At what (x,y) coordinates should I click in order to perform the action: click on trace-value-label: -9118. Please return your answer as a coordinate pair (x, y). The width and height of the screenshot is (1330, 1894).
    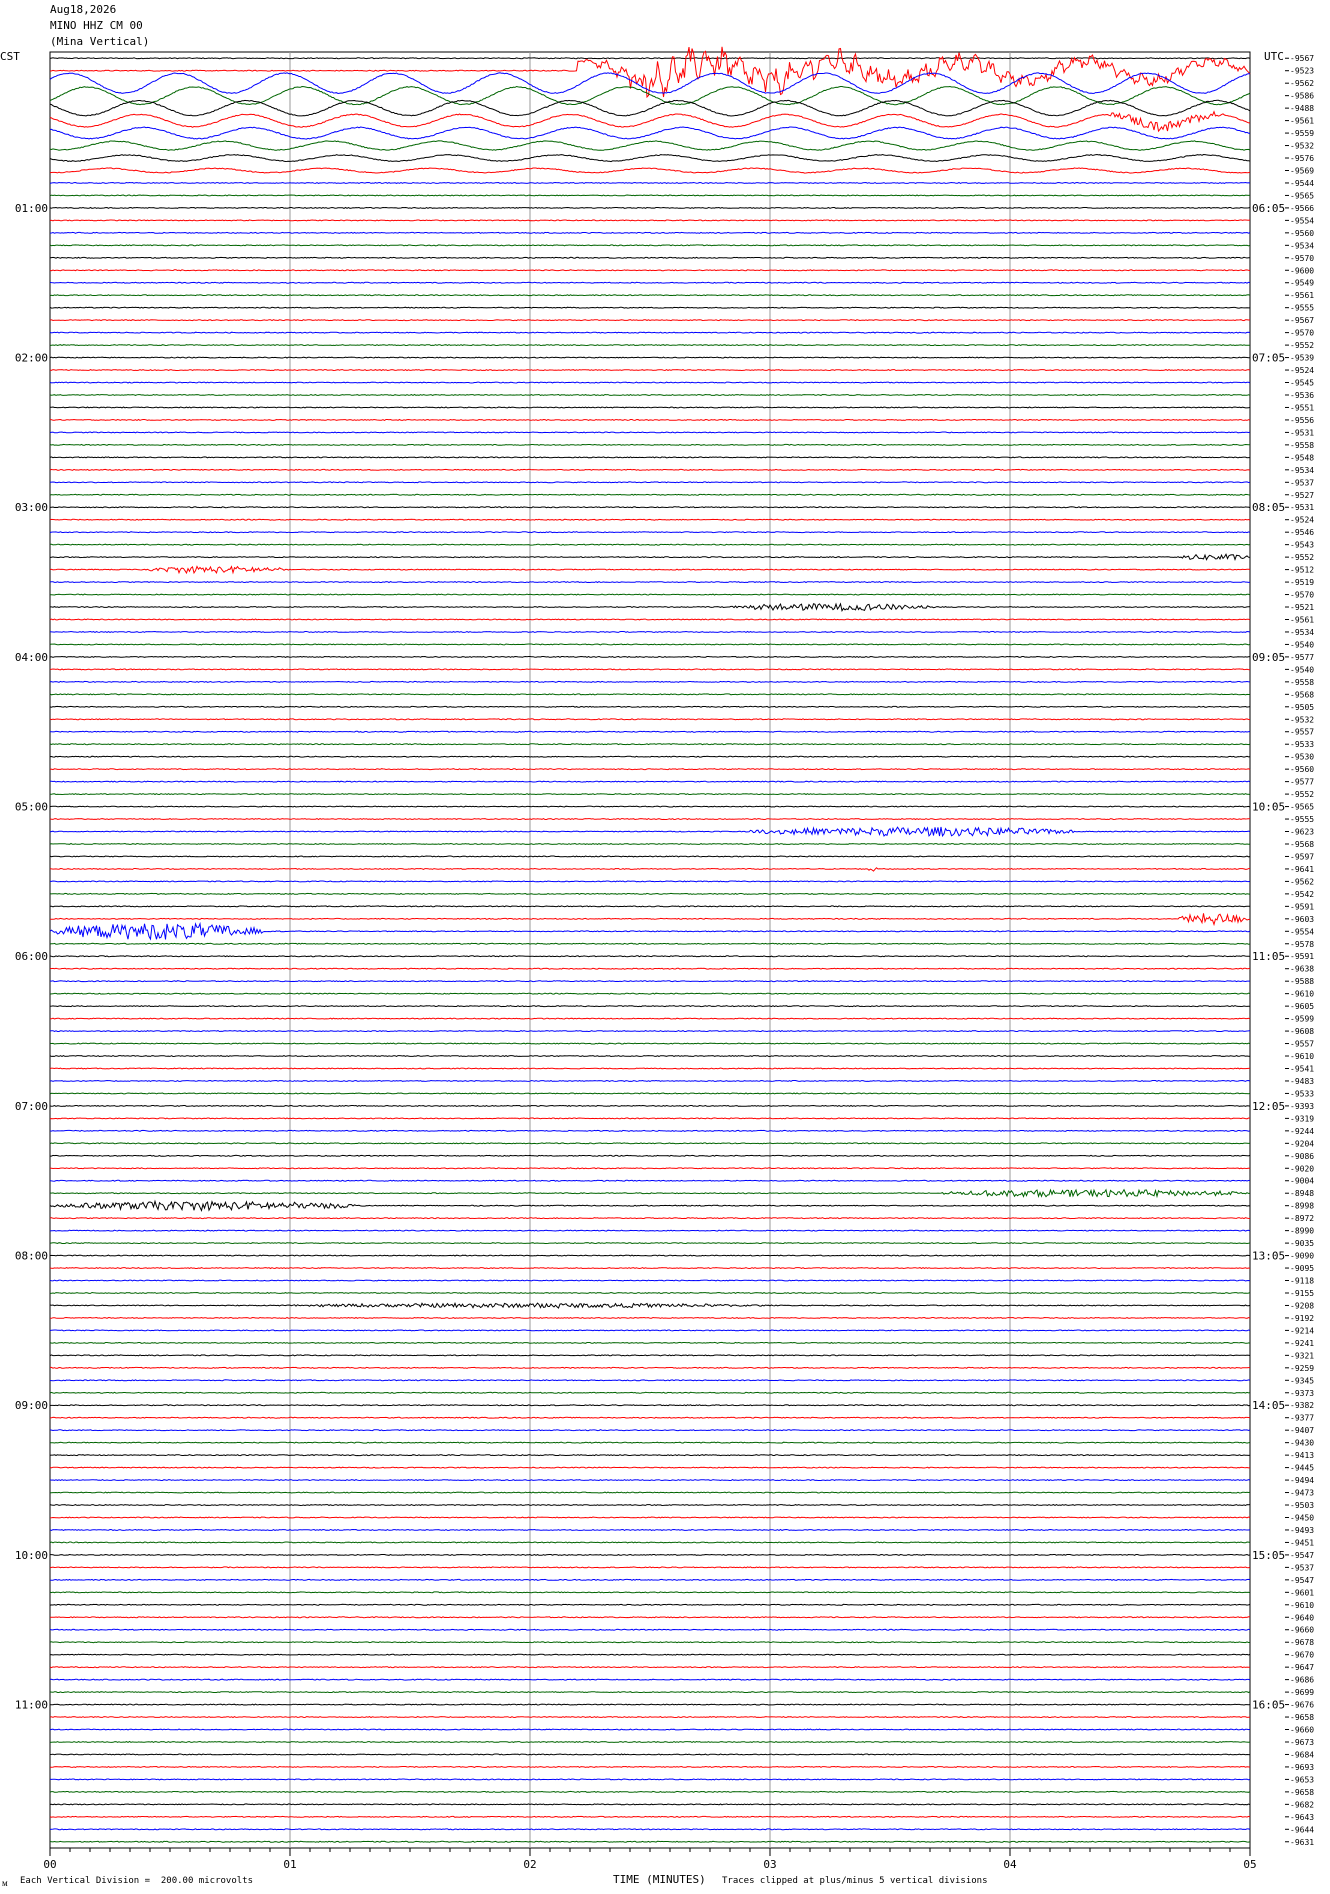
    Looking at the image, I should click on (1302, 1281).